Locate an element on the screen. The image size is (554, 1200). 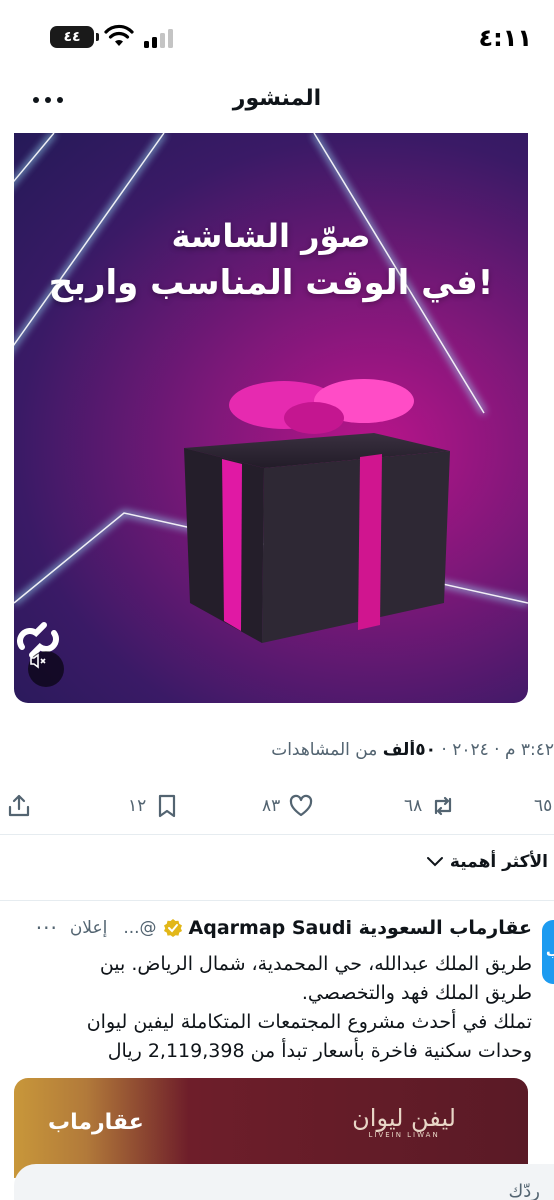
ad-brand-logo: عقارماب is located at coordinates (96, 1122).